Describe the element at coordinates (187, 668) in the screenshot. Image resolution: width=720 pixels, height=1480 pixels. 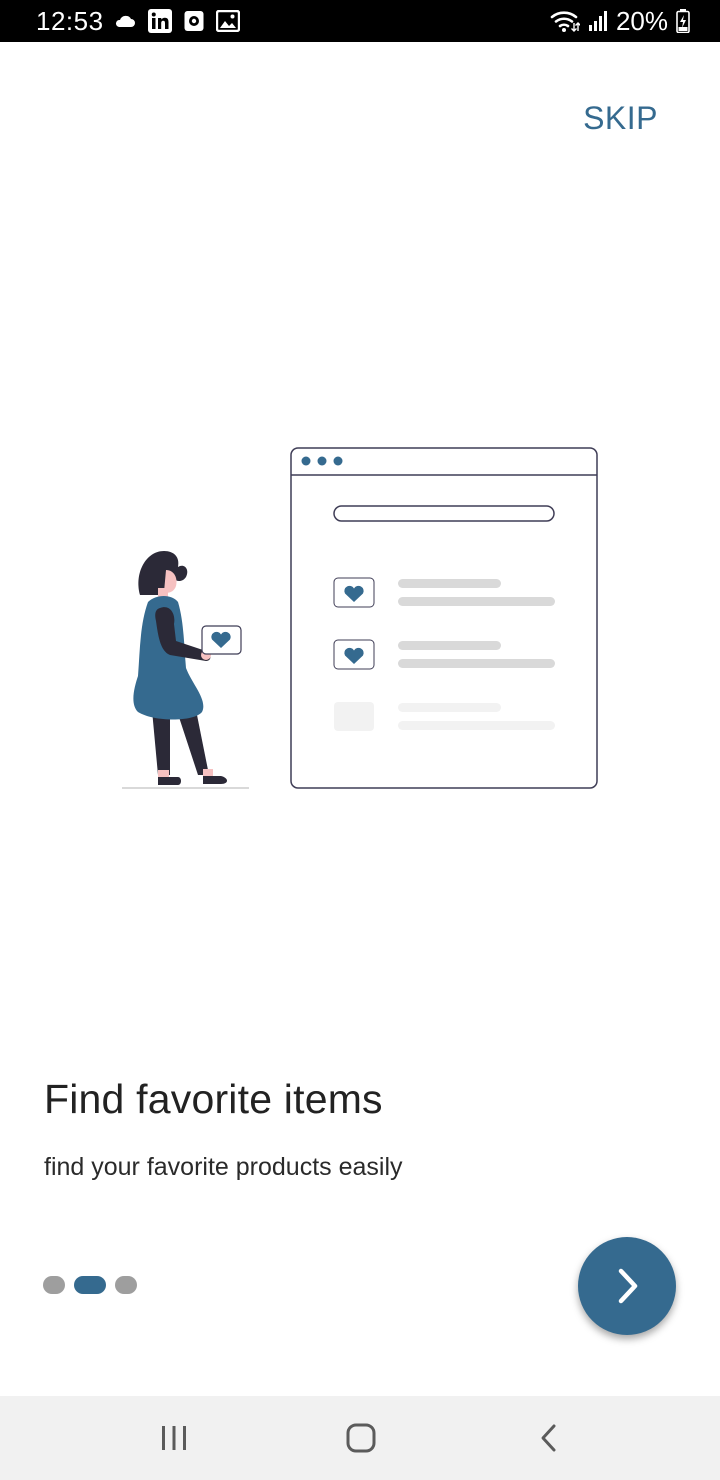
I see `woman-figure-illustration` at that location.